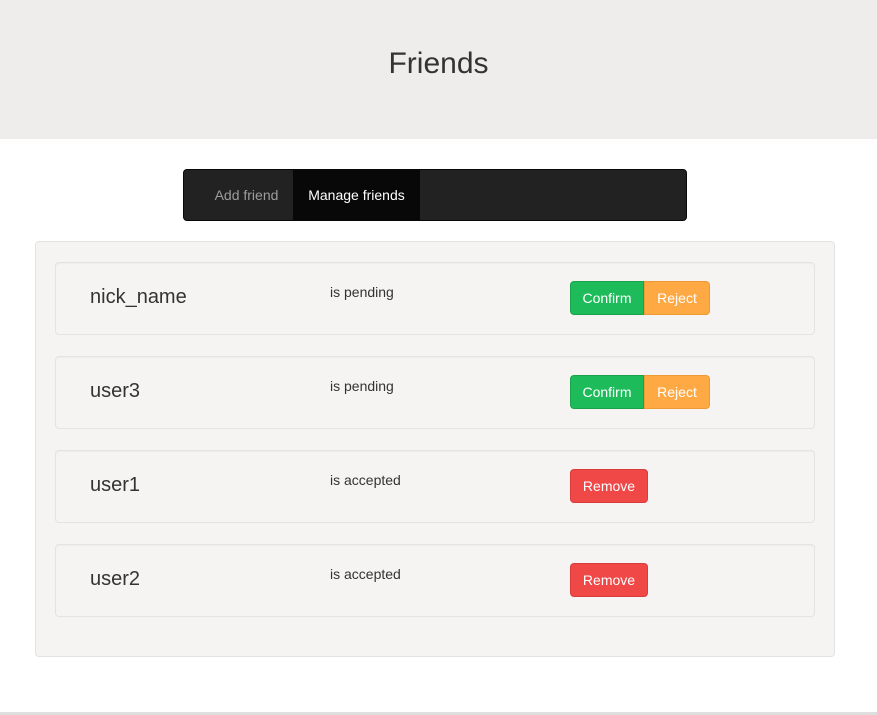  Describe the element at coordinates (246, 195) in the screenshot. I see `nav-add-friend: Add friend` at that location.